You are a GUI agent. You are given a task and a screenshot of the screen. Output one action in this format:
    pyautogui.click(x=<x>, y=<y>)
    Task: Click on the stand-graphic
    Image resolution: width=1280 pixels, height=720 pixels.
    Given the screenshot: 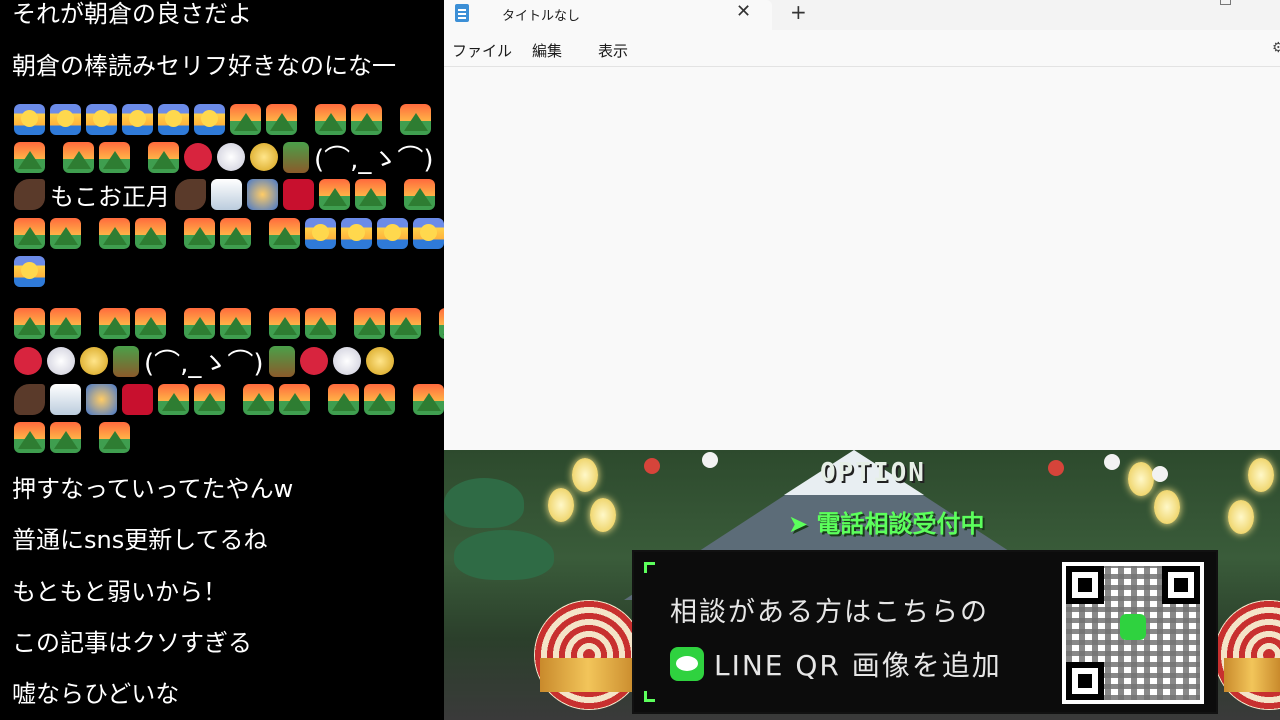 What is the action you would take?
    pyautogui.click(x=588, y=675)
    